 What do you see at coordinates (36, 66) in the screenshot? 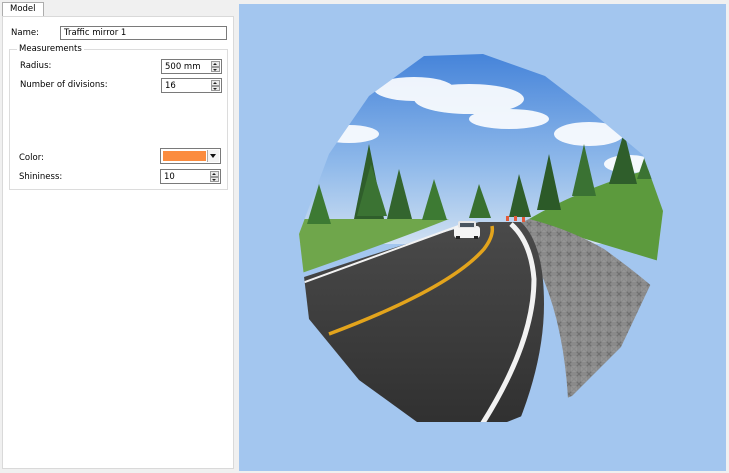
I see `radius-label: Radius:` at bounding box center [36, 66].